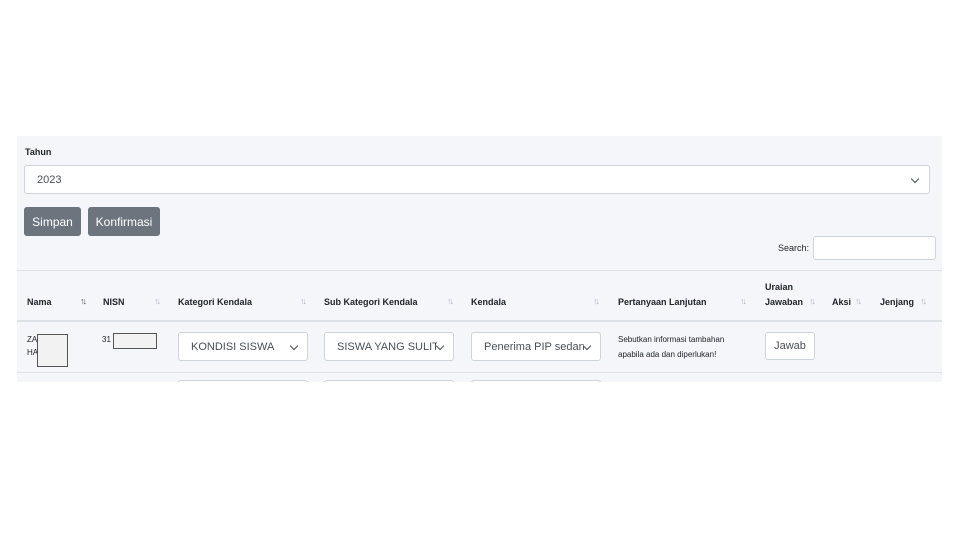 The image size is (960, 540). I want to click on kategori-kendala-select: KONDISI SISWA, so click(243, 346).